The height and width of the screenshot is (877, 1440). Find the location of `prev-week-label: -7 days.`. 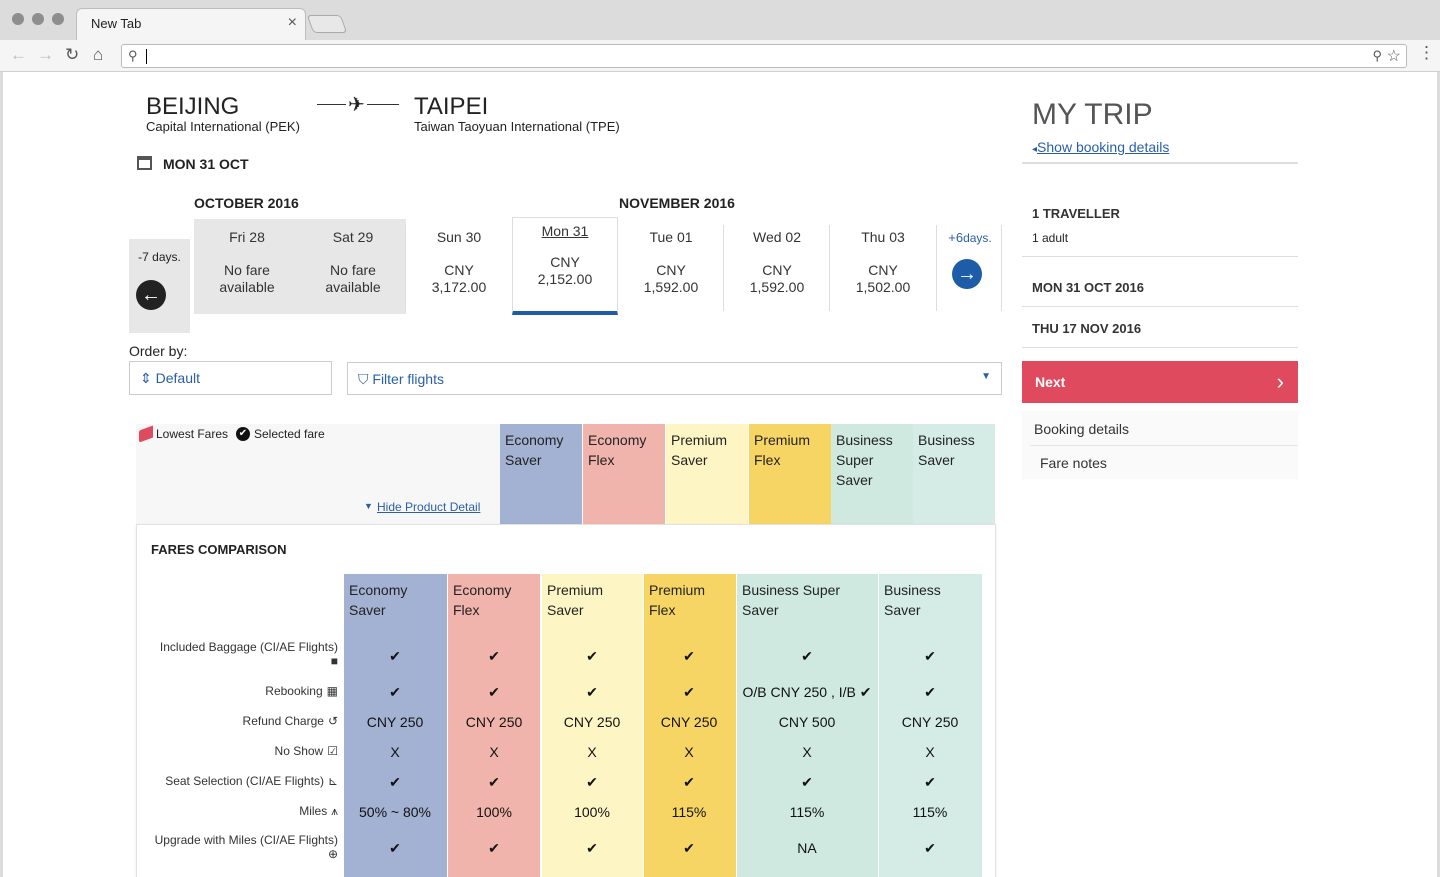

prev-week-label: -7 days. is located at coordinates (159, 257).